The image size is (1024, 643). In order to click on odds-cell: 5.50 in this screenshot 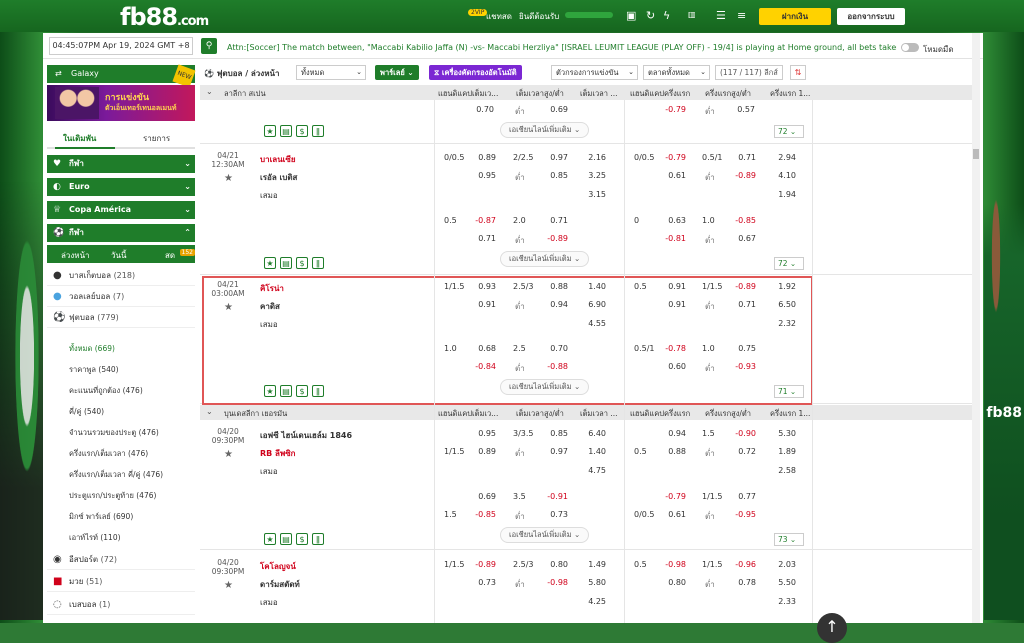, I will do `click(782, 582)`.